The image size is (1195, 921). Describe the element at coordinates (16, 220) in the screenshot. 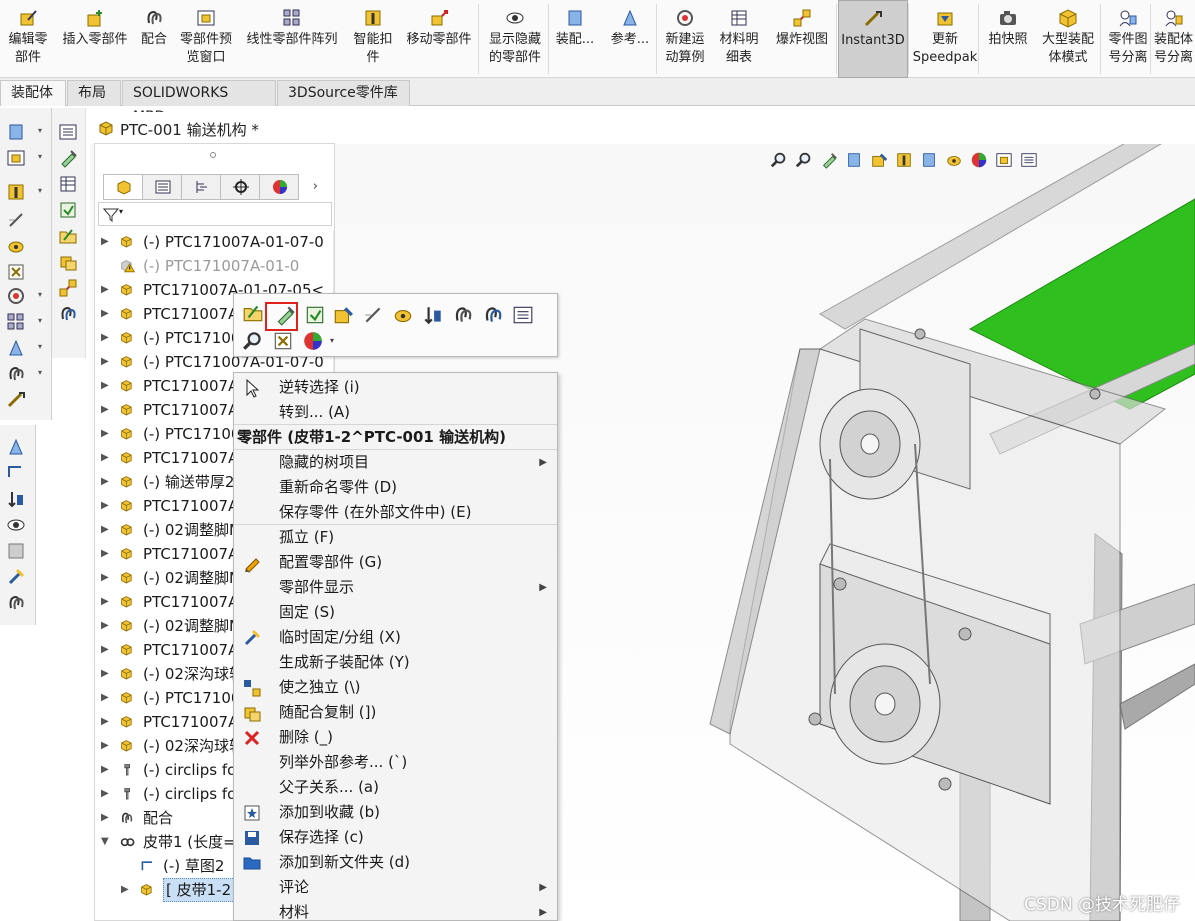

I see `hide-component-icon` at that location.